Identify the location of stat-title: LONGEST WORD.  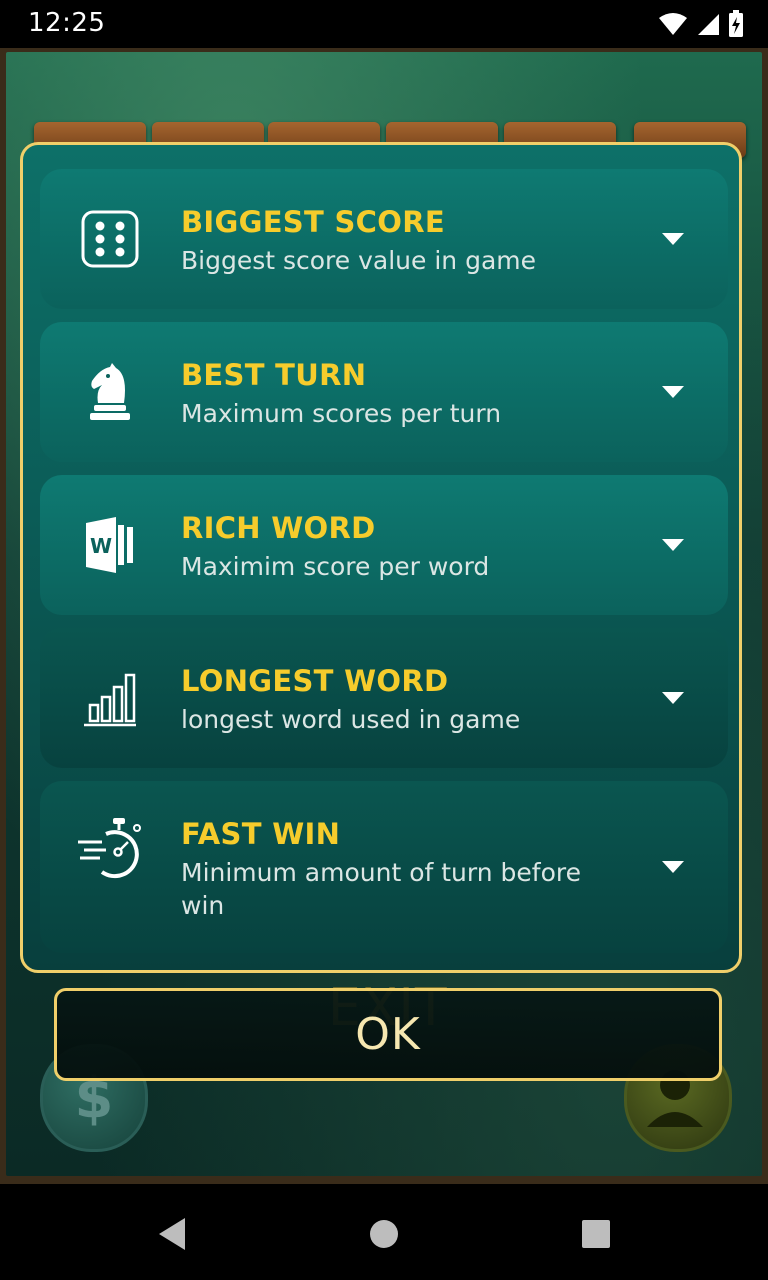
(315, 681).